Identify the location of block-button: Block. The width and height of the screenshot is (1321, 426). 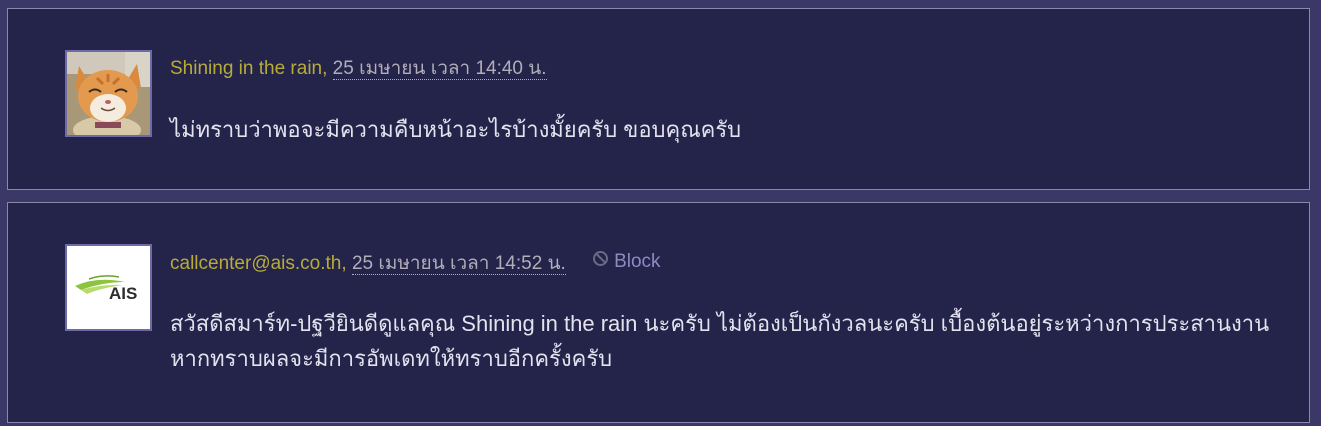
(627, 261).